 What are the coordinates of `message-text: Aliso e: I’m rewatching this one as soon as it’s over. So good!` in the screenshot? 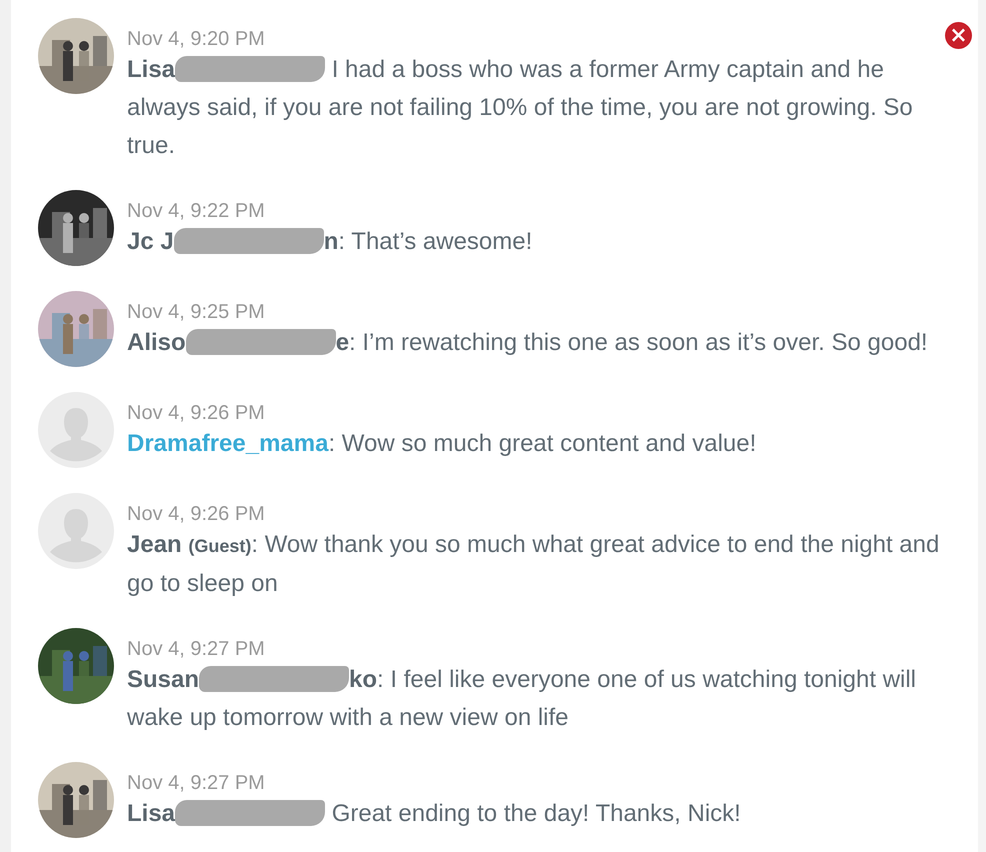 It's located at (528, 343).